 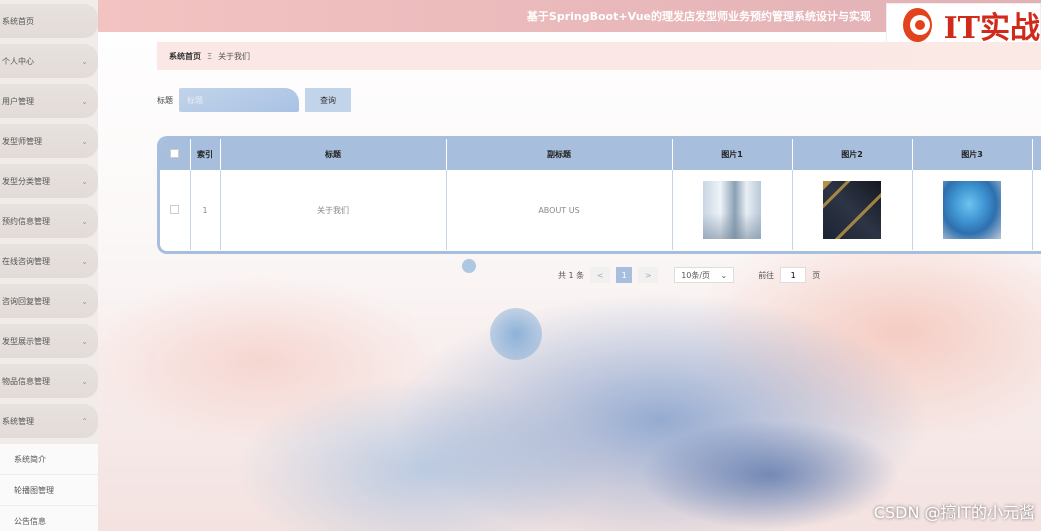 What do you see at coordinates (559, 210) in the screenshot?
I see `row-subtitle: ABOUT US` at bounding box center [559, 210].